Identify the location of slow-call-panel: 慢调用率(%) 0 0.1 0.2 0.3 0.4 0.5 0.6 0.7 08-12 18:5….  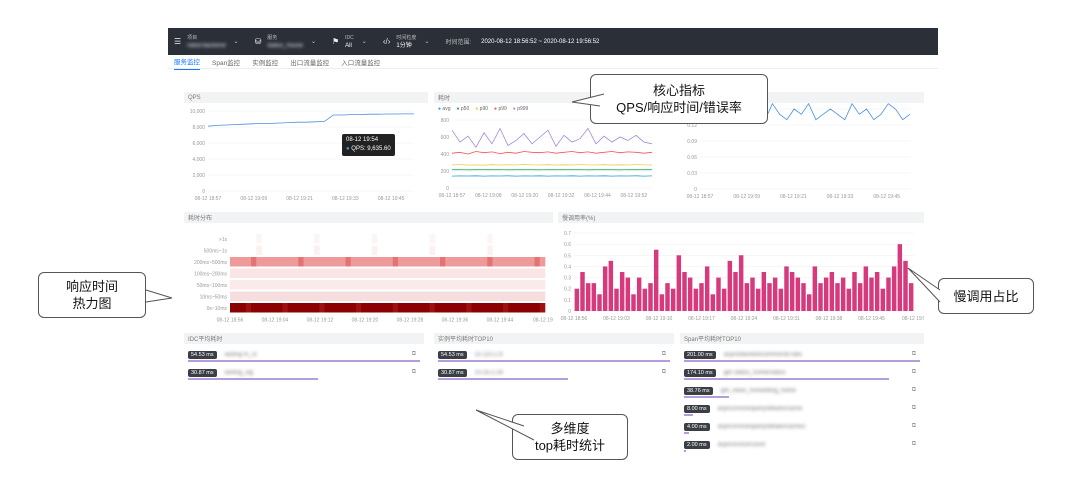
(742, 270).